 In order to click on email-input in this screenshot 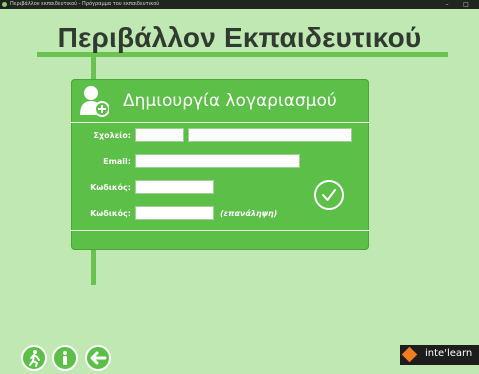, I will do `click(217, 161)`.